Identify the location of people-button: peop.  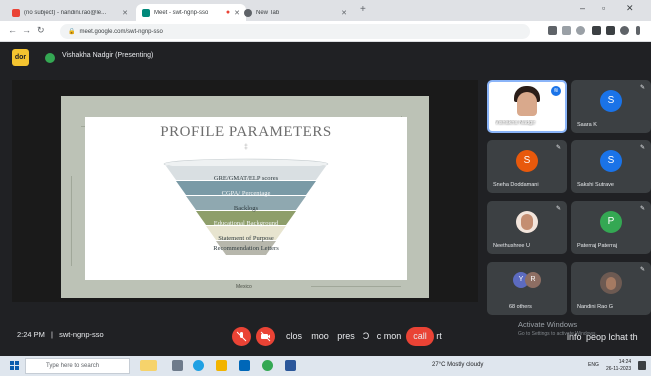
(596, 337).